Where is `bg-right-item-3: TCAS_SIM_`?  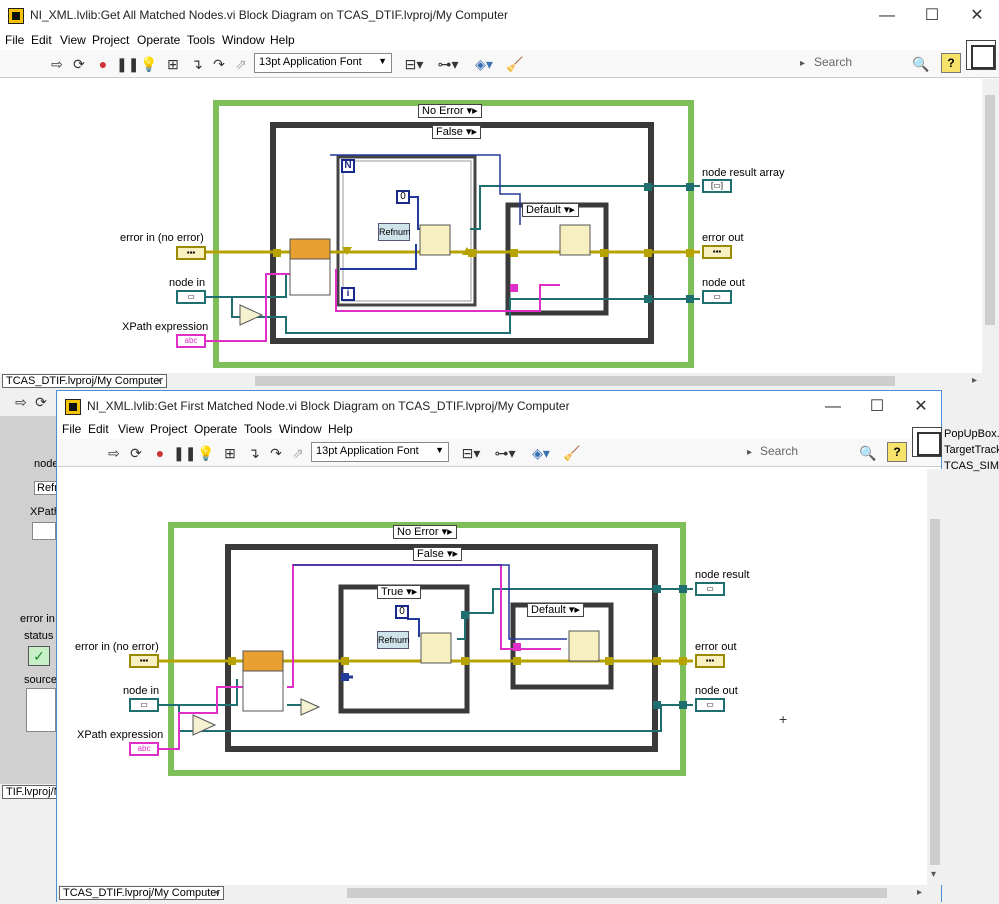
bg-right-item-3: TCAS_SIM_ is located at coordinates (971, 466).